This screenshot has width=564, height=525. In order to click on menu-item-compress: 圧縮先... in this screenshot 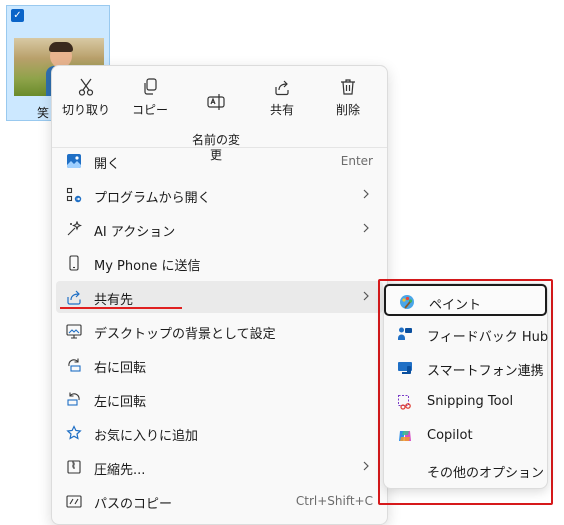, I will do `click(219, 467)`.